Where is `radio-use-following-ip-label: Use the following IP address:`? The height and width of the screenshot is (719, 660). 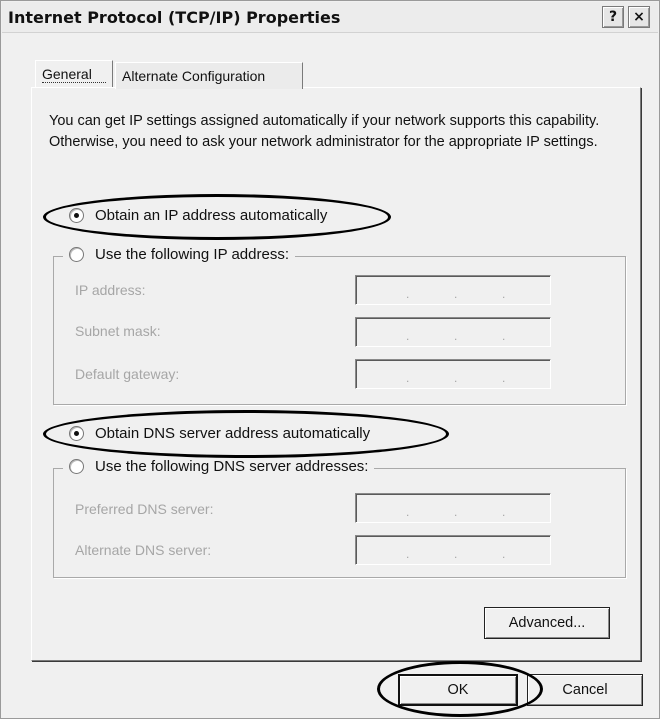 radio-use-following-ip-label: Use the following IP address: is located at coordinates (192, 254).